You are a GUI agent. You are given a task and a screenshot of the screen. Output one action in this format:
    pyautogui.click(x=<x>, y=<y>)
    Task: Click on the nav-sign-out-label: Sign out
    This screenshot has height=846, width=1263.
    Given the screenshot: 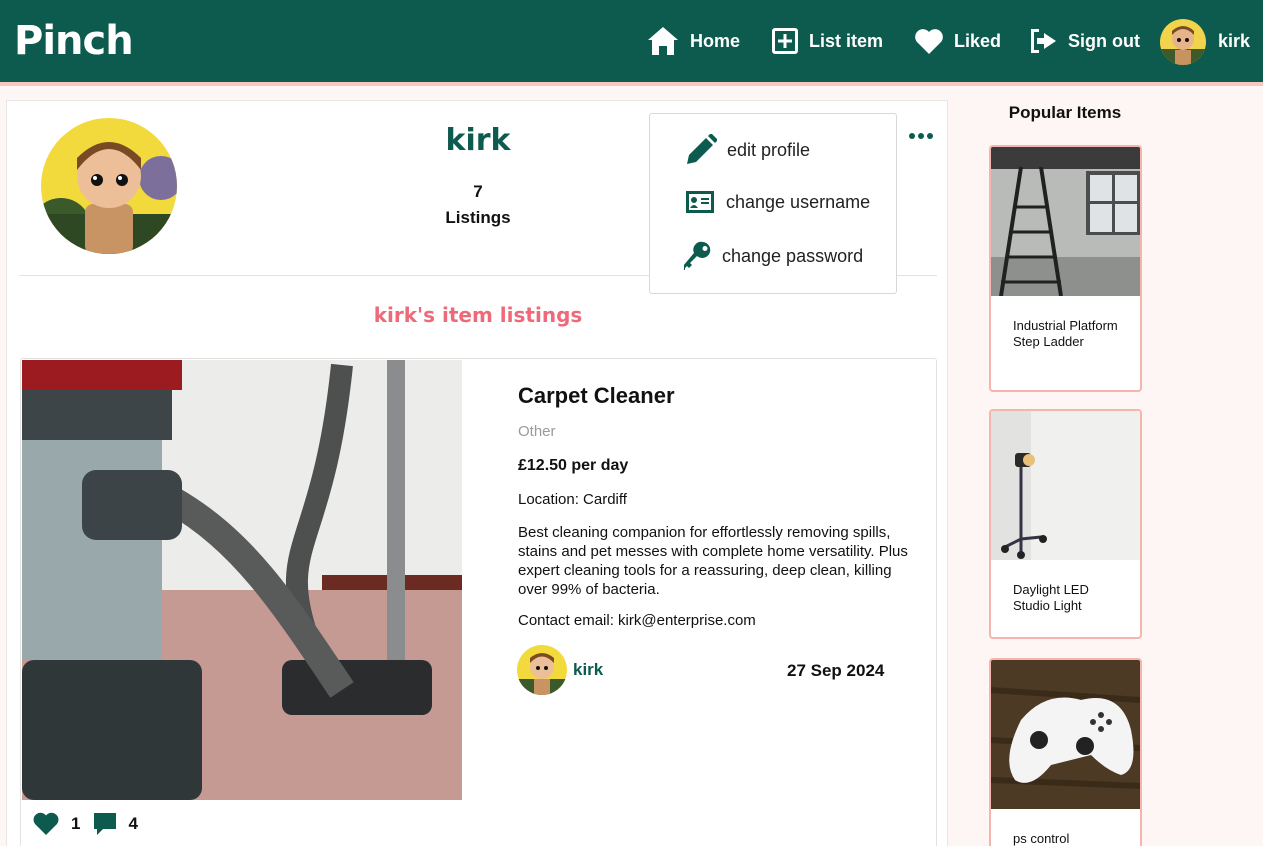 What is the action you would take?
    pyautogui.click(x=1104, y=40)
    